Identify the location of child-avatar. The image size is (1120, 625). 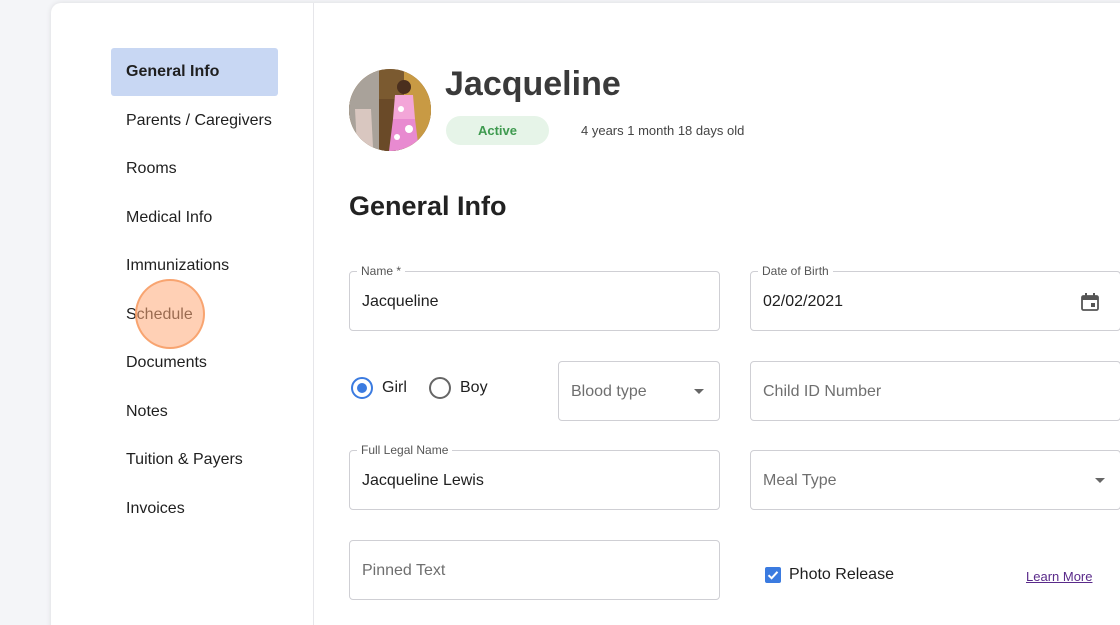
(390, 110).